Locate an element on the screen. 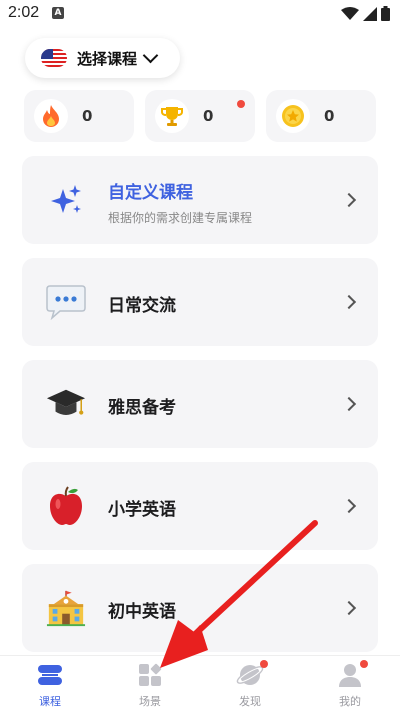 This screenshot has width=400, height=712. sparkle-icon is located at coordinates (66, 200).